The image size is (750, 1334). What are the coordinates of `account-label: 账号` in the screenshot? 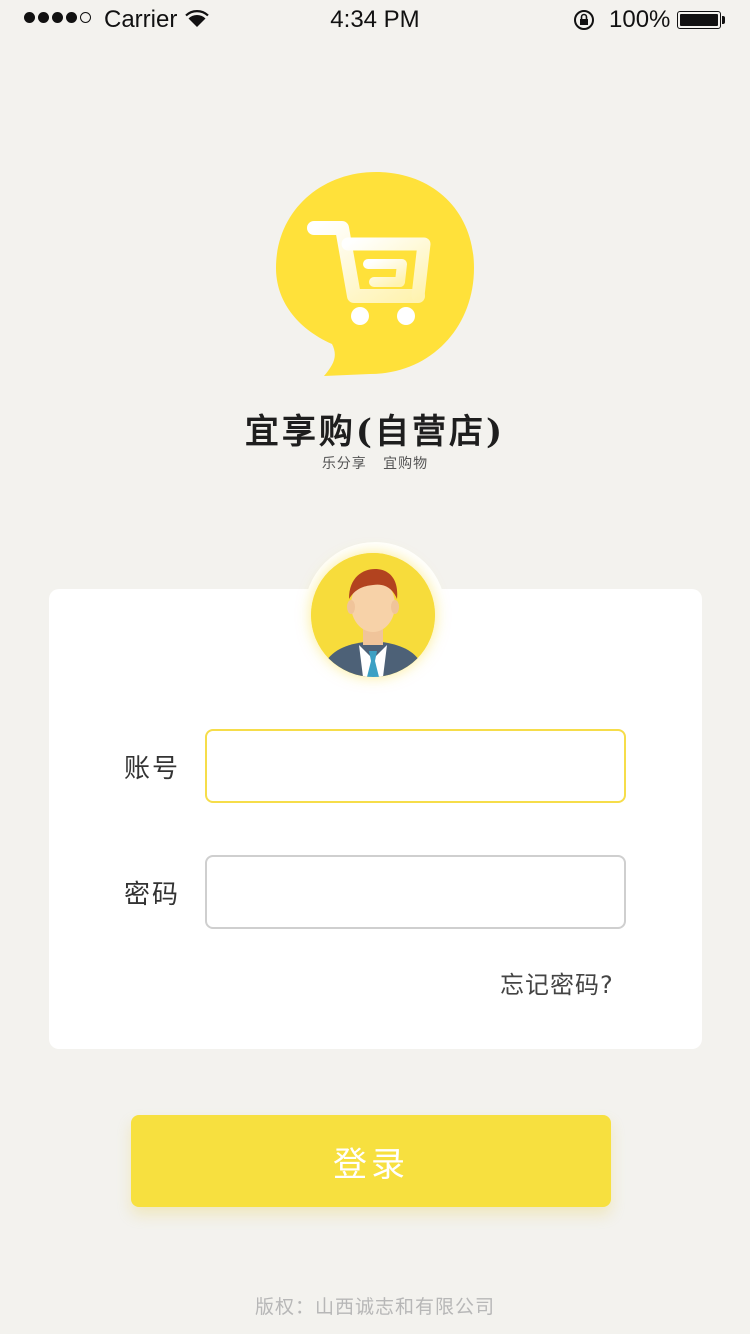 It's located at (152, 769).